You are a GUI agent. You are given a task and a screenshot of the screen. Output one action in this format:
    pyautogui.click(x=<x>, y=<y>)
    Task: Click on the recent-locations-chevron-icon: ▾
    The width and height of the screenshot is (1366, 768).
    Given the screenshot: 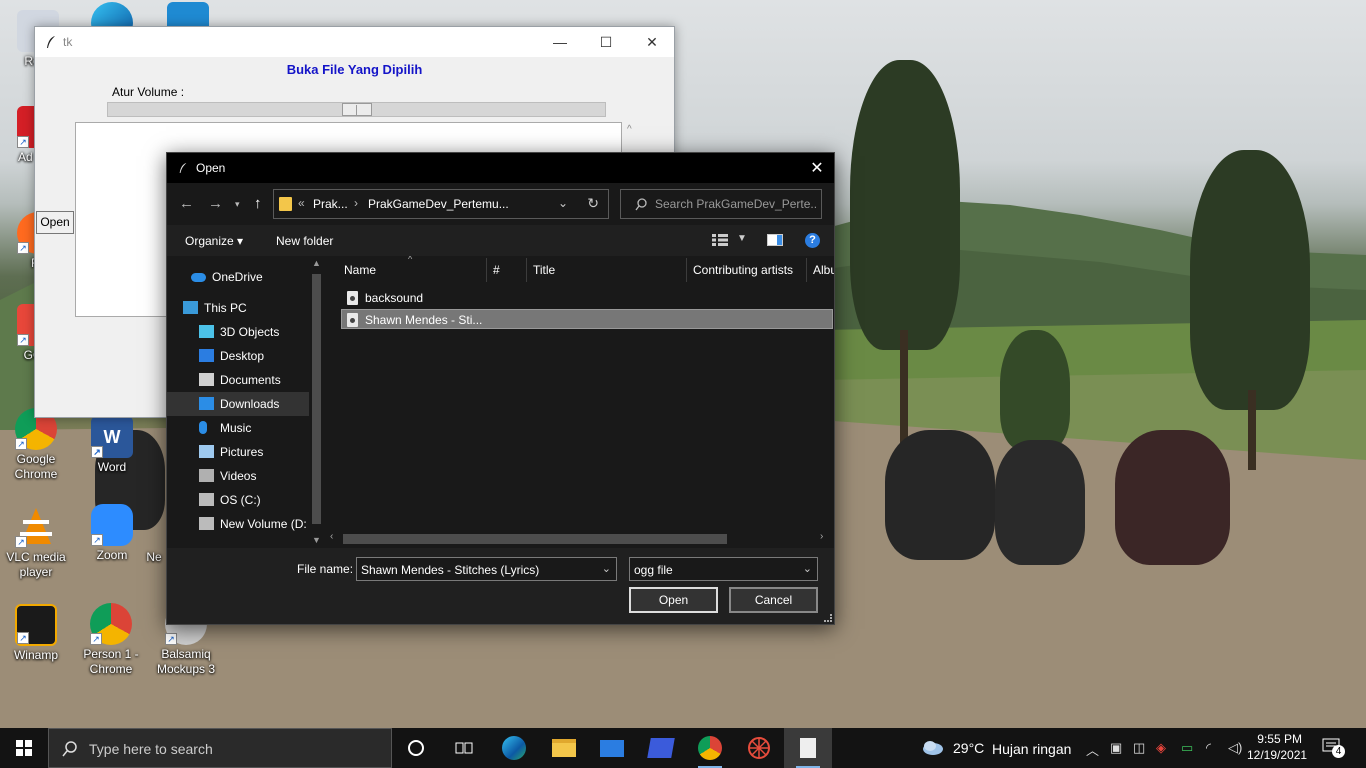 What is the action you would take?
    pyautogui.click(x=237, y=204)
    